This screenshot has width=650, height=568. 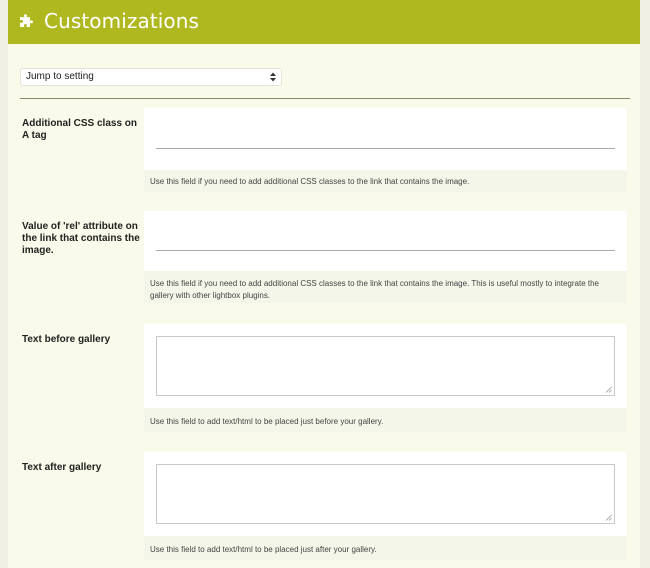 What do you see at coordinates (66, 339) in the screenshot?
I see `setting-label: Text before gallery` at bounding box center [66, 339].